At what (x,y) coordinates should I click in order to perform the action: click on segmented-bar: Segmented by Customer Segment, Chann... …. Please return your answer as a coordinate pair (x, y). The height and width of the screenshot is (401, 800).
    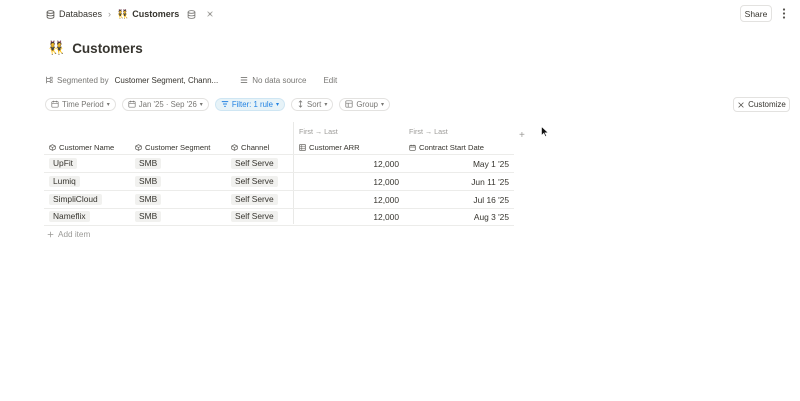
    Looking at the image, I should click on (191, 80).